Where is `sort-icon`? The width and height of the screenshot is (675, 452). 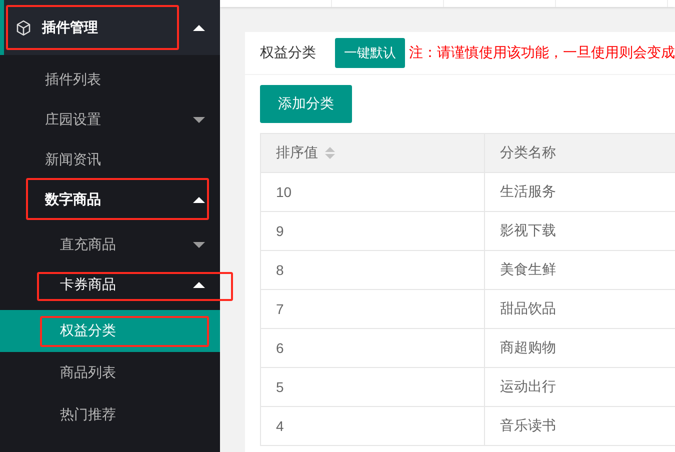
sort-icon is located at coordinates (330, 153).